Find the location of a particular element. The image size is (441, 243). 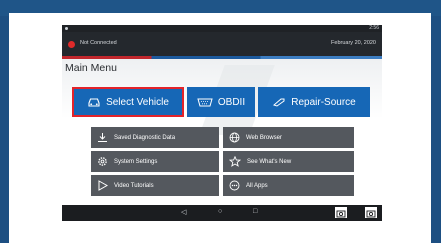

obd-connector-icon is located at coordinates (205, 102).